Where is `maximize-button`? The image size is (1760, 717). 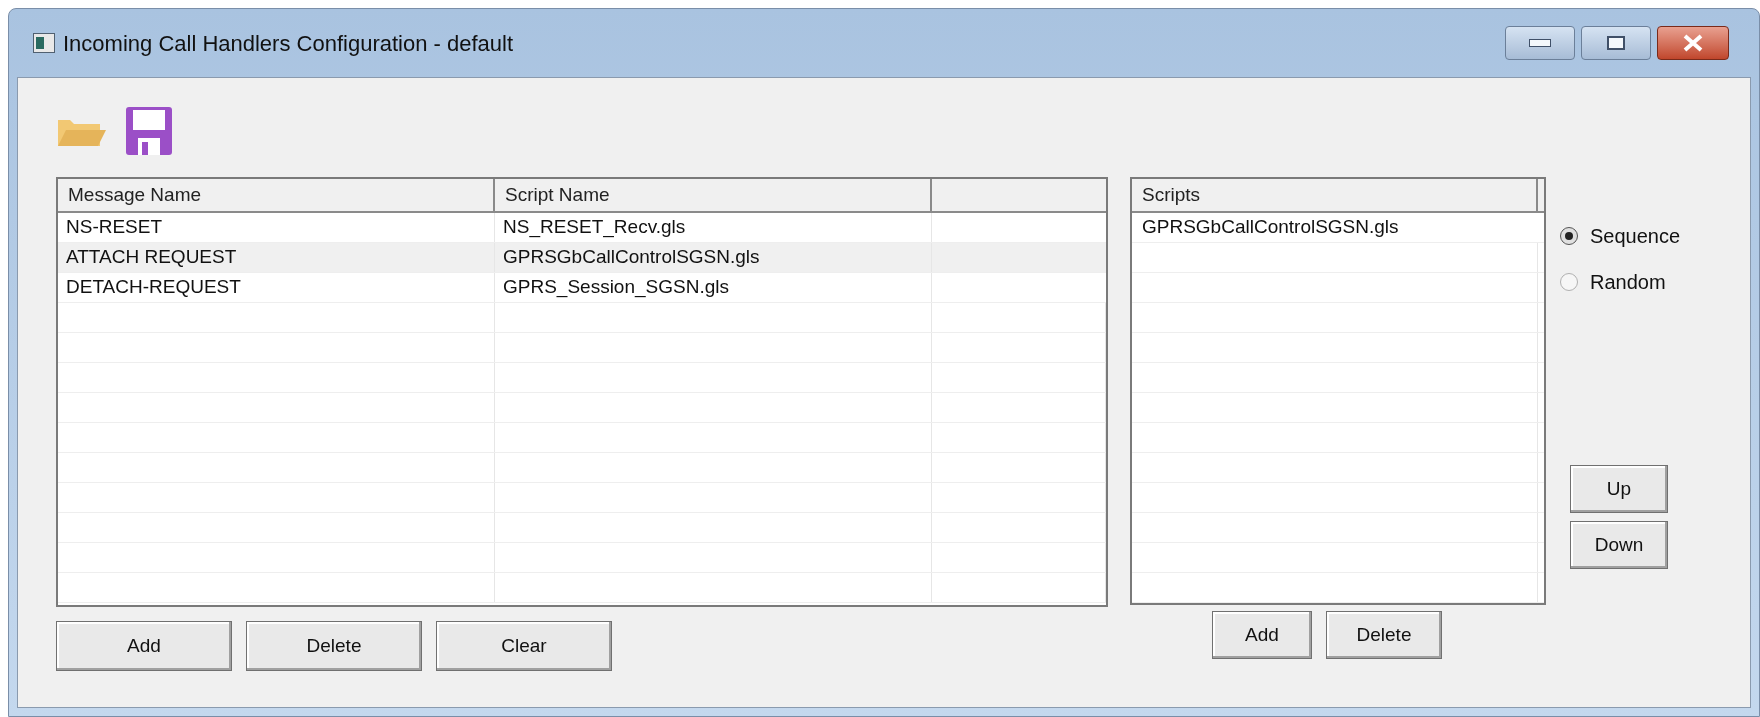 maximize-button is located at coordinates (1616, 43).